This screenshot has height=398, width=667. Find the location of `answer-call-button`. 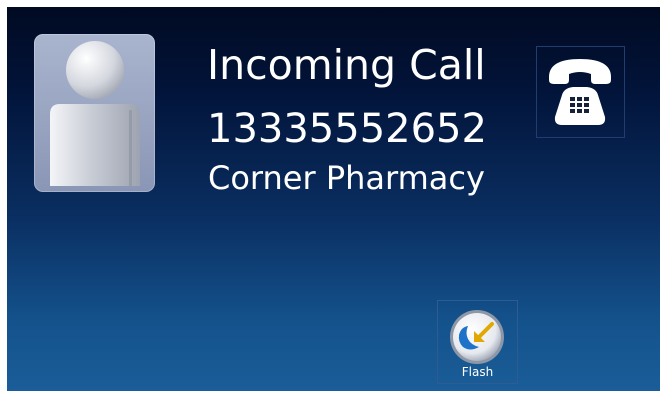

answer-call-button is located at coordinates (580, 92).